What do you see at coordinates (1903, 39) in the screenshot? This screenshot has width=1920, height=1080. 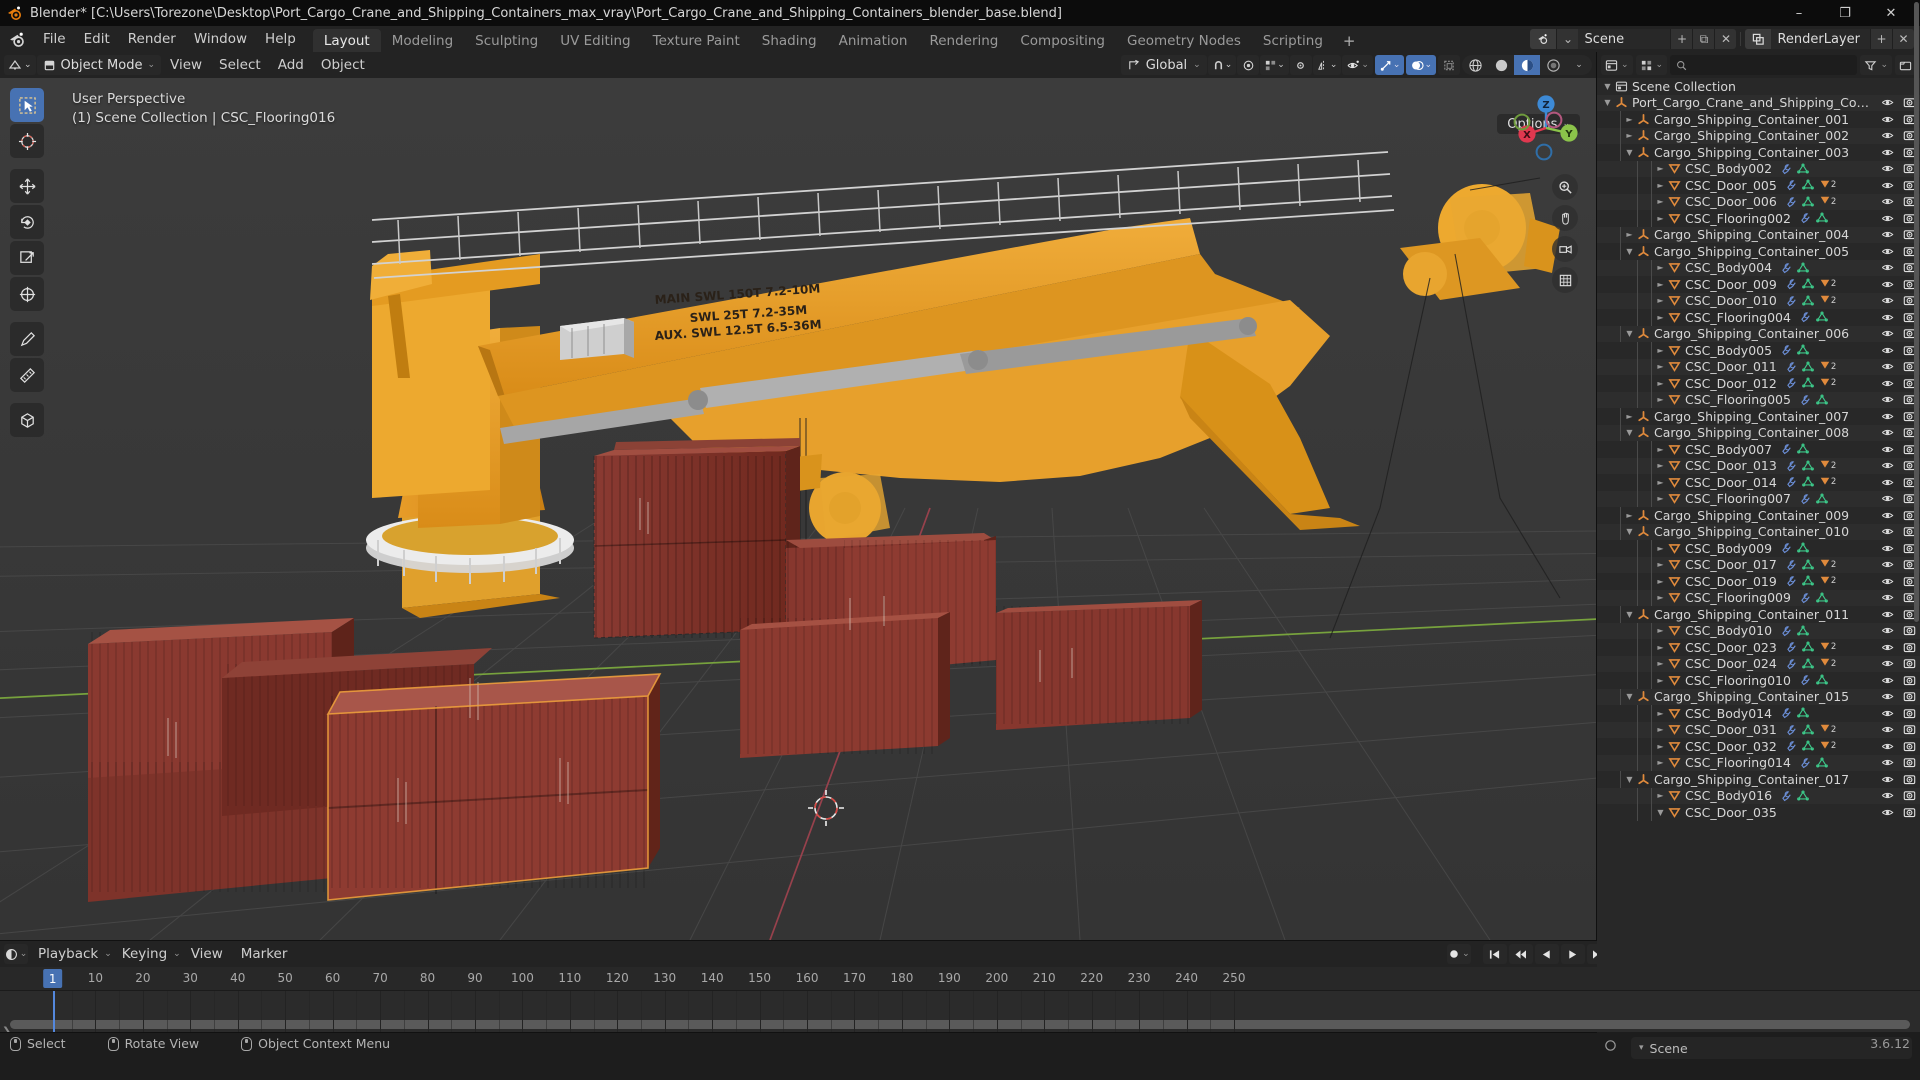 I see `remove-view-layer-button: ✕` at bounding box center [1903, 39].